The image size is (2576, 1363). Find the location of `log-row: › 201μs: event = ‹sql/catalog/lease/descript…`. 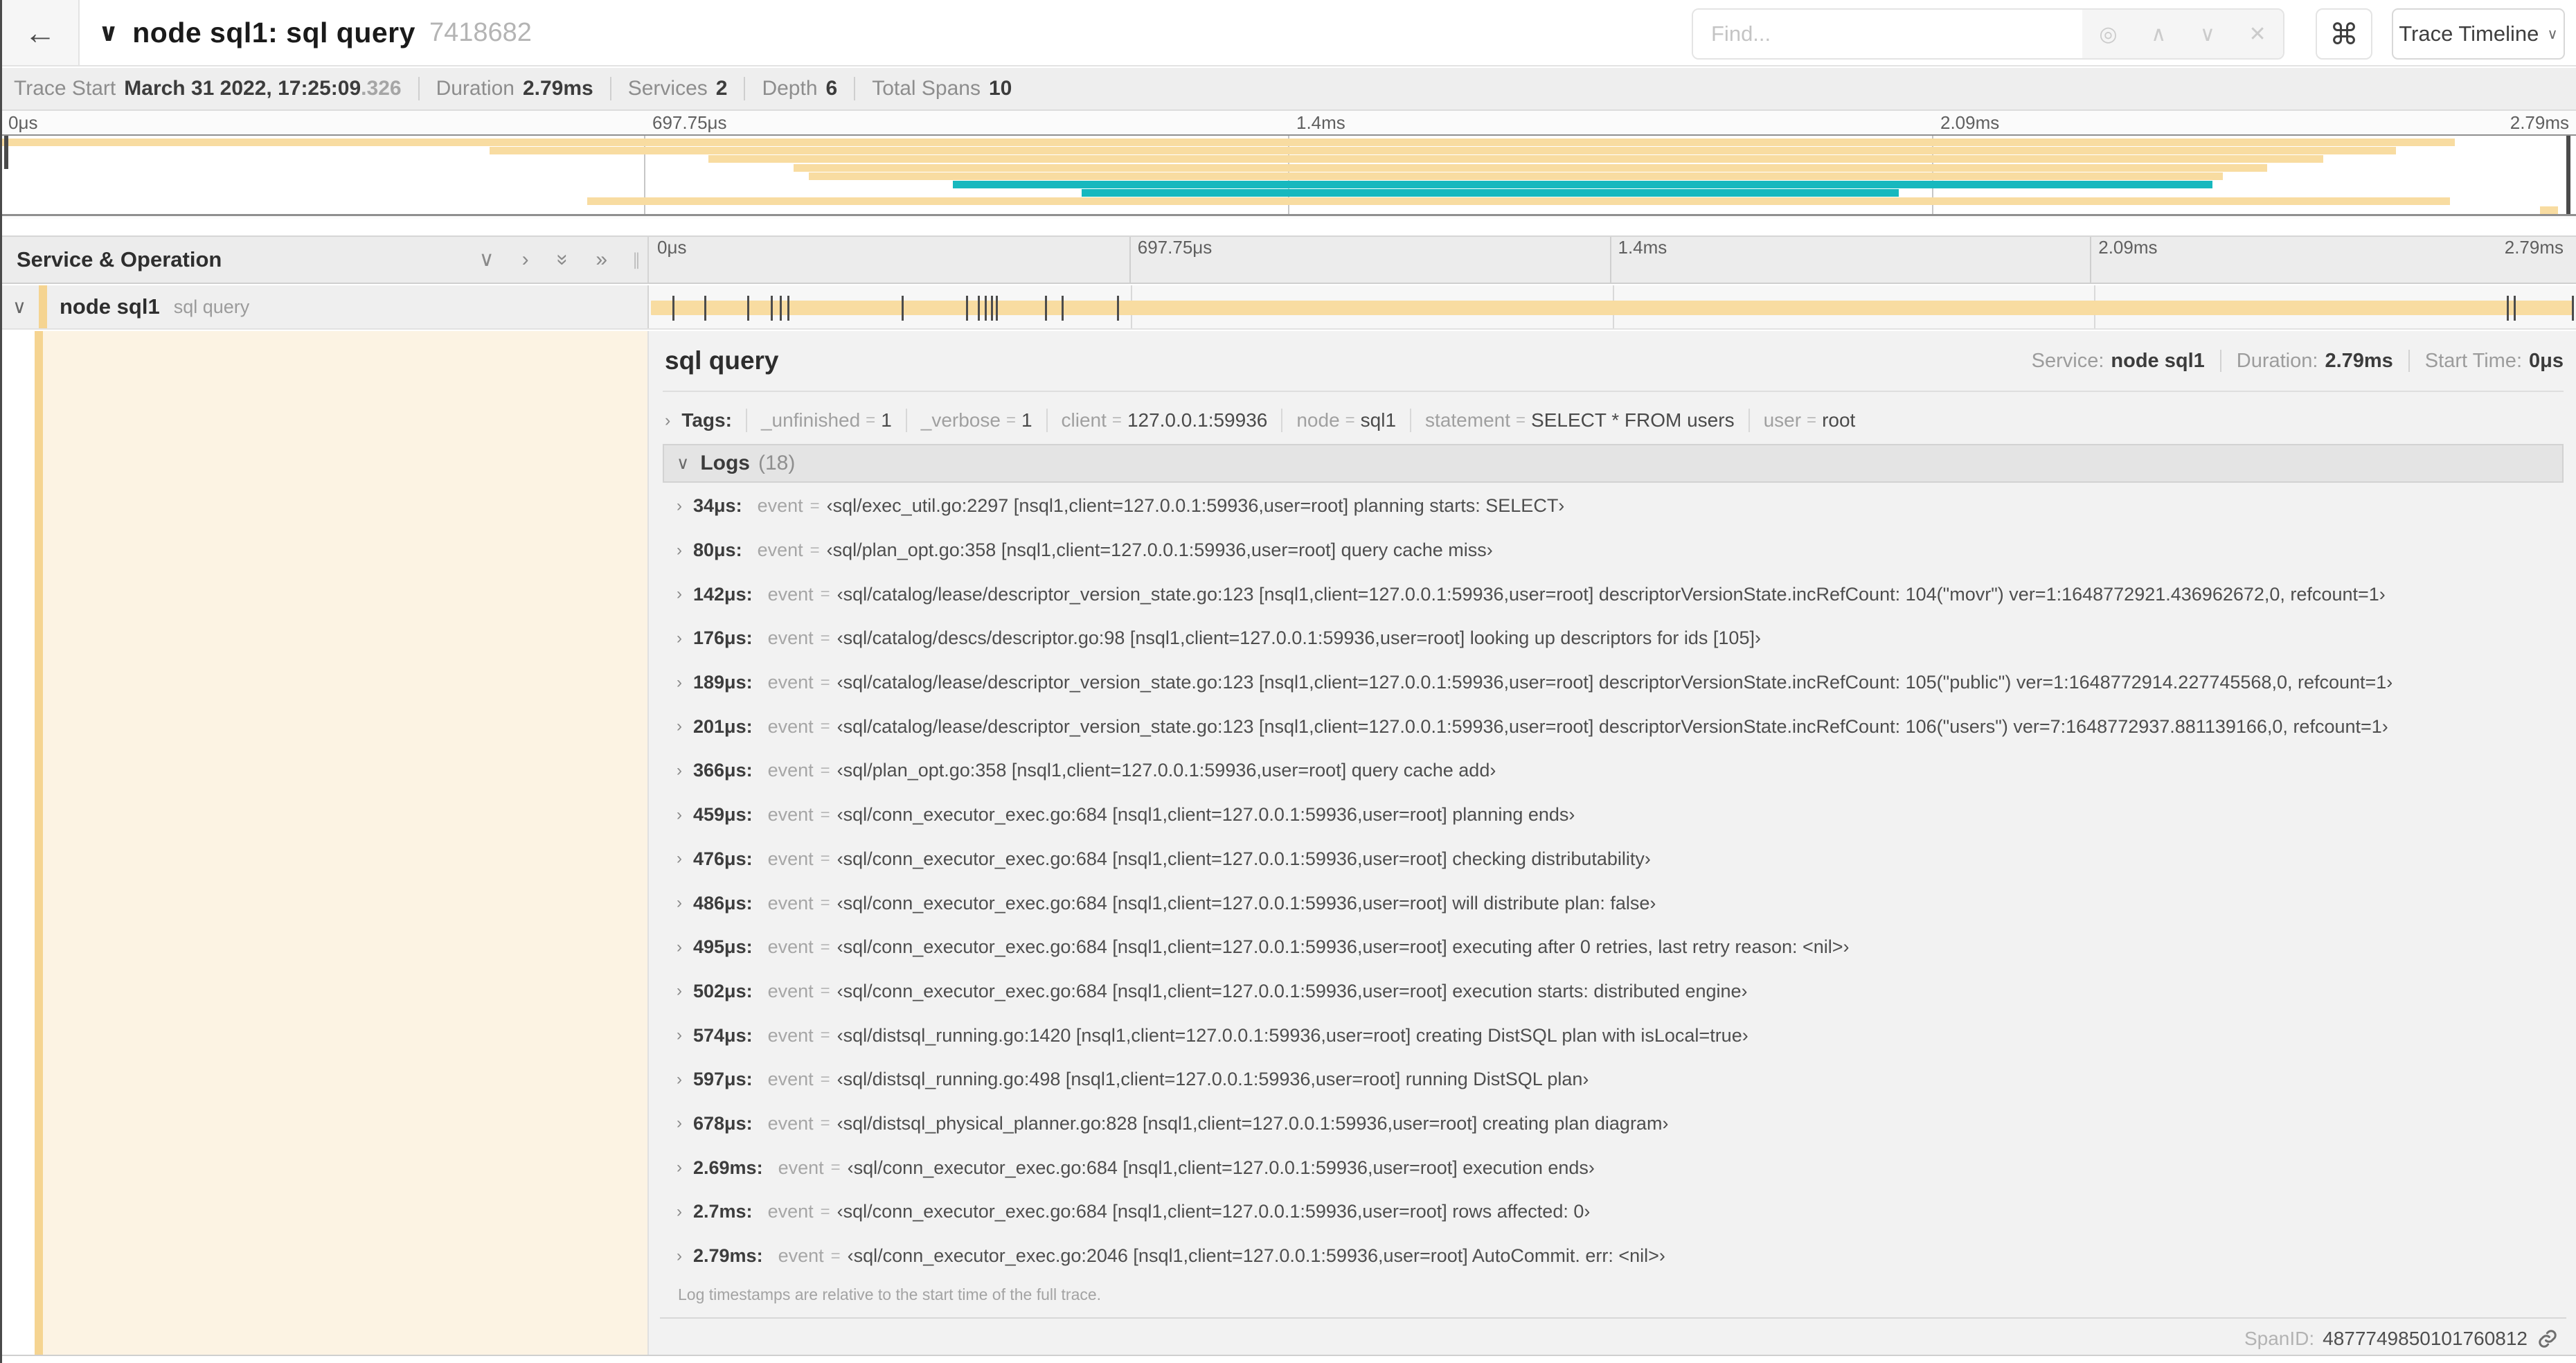

log-row: › 201μs: event = ‹sql/catalog/lease/descript… is located at coordinates (1613, 726).